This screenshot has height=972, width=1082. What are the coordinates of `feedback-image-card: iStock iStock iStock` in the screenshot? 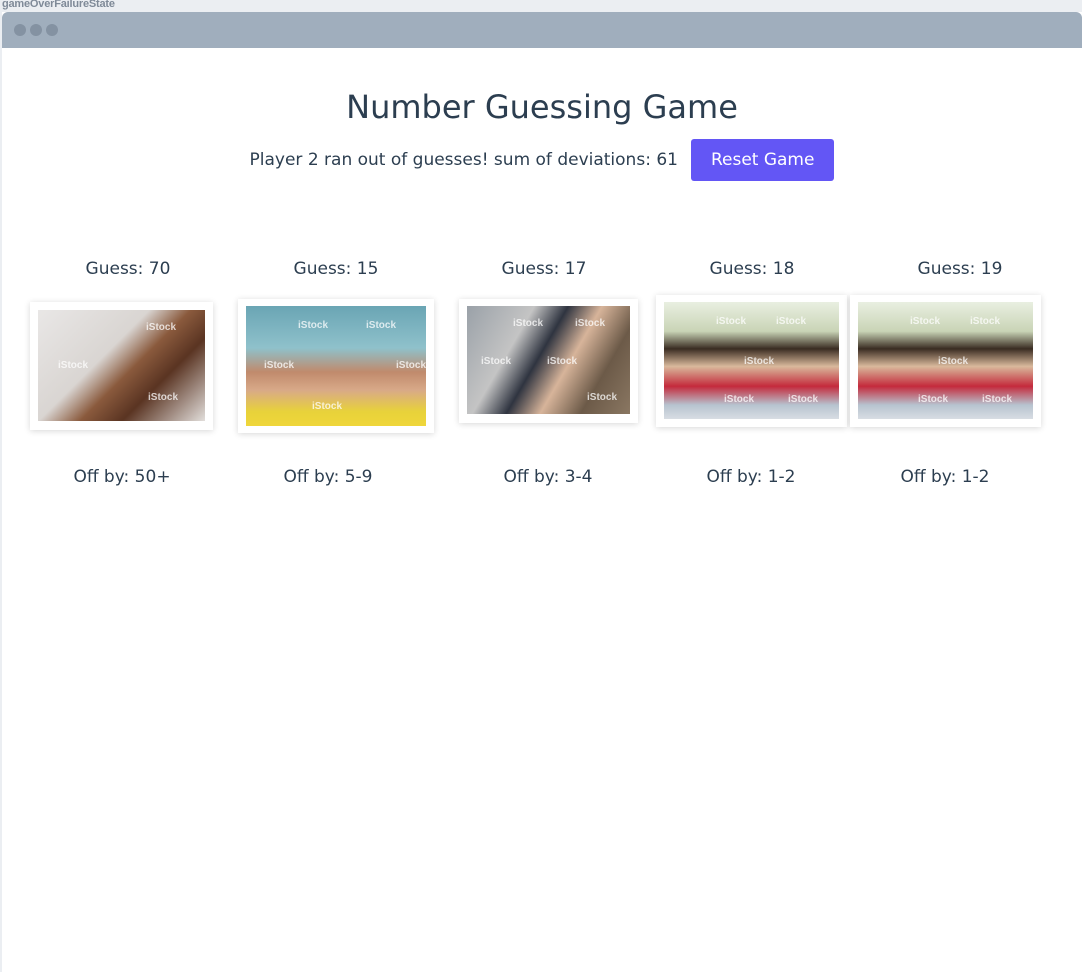 It's located at (121, 366).